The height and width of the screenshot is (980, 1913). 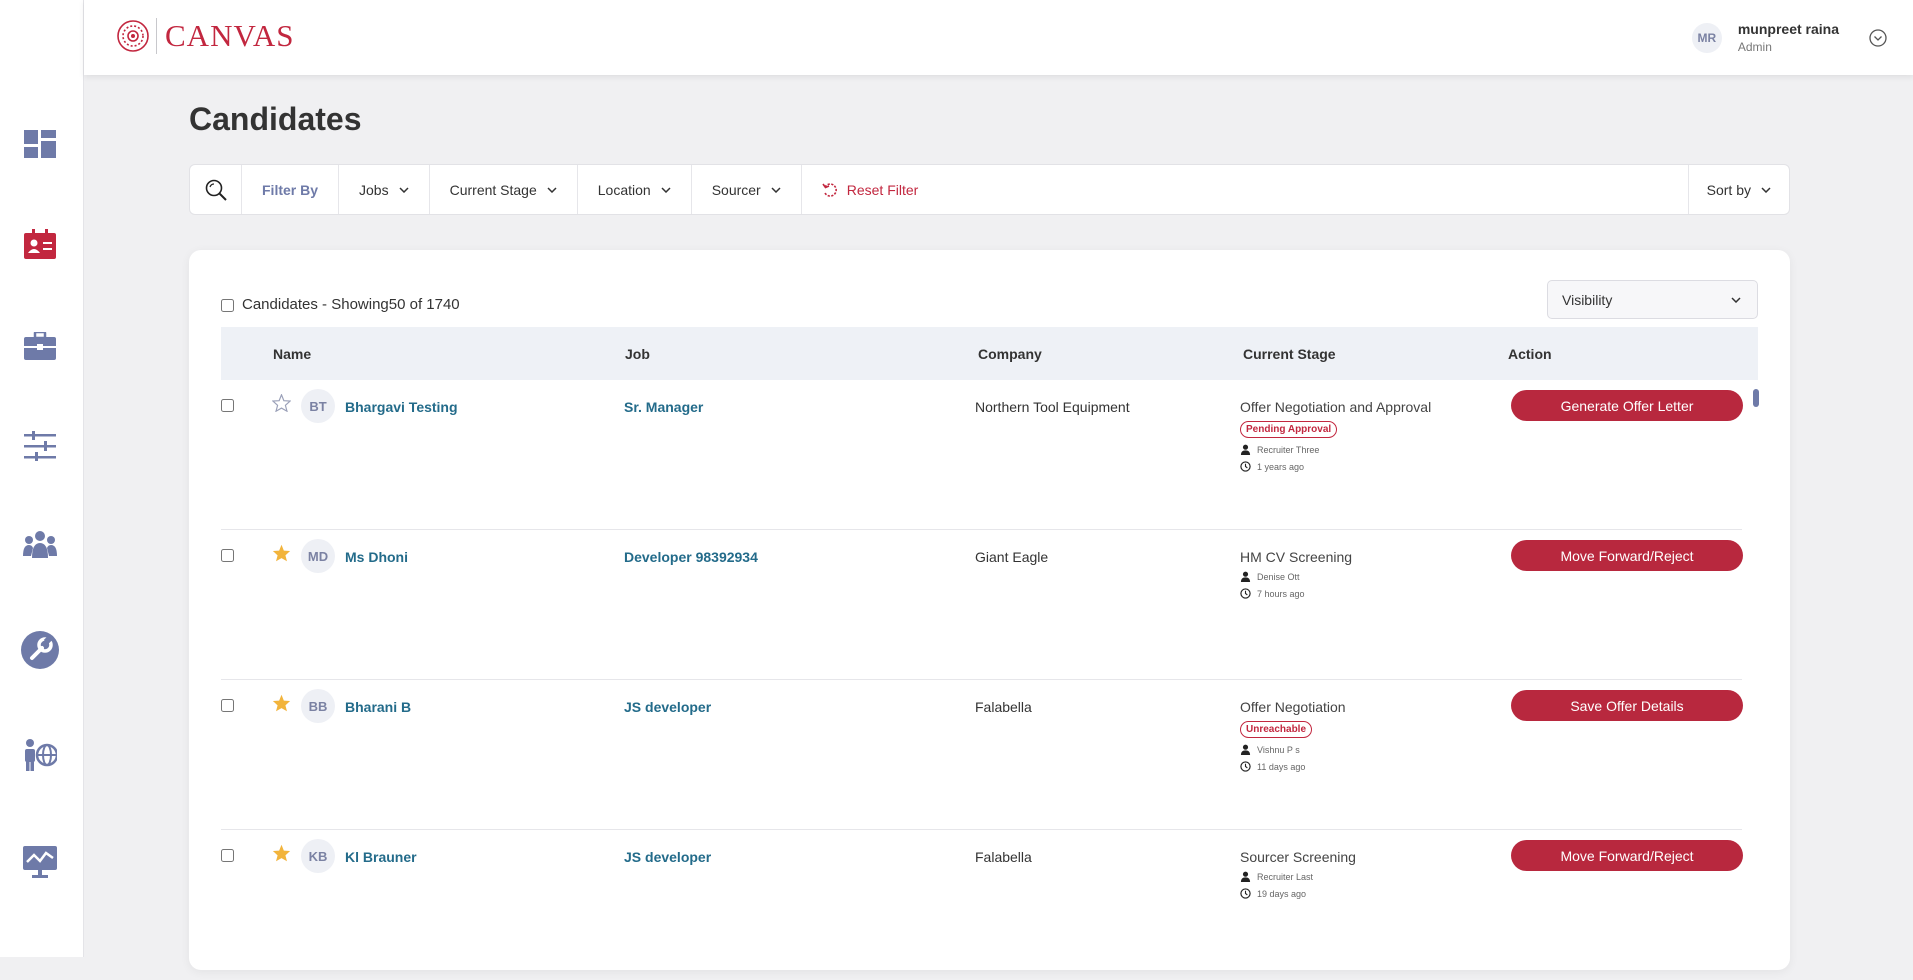 I want to click on filter-by-label: Filter By, so click(x=291, y=189).